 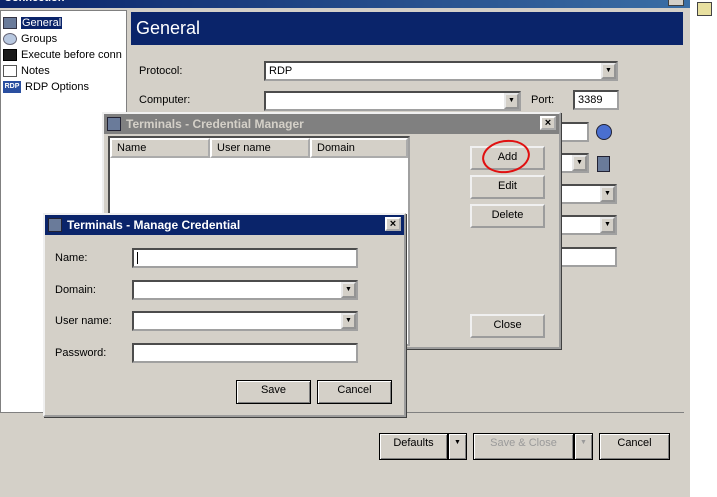 What do you see at coordinates (75, 290) in the screenshot?
I see `domain-label: Domain:` at bounding box center [75, 290].